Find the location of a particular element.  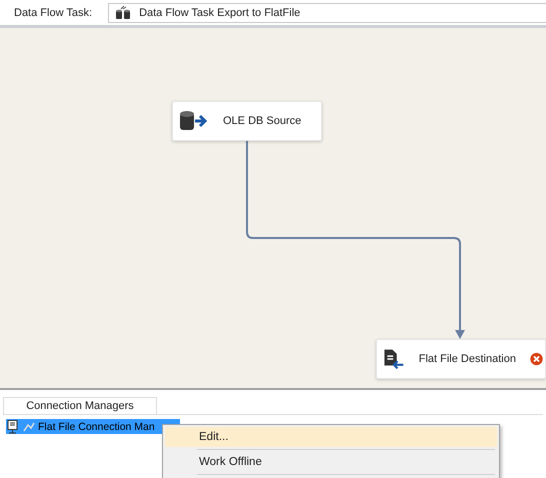

menu-item: Work Offline is located at coordinates (331, 462).